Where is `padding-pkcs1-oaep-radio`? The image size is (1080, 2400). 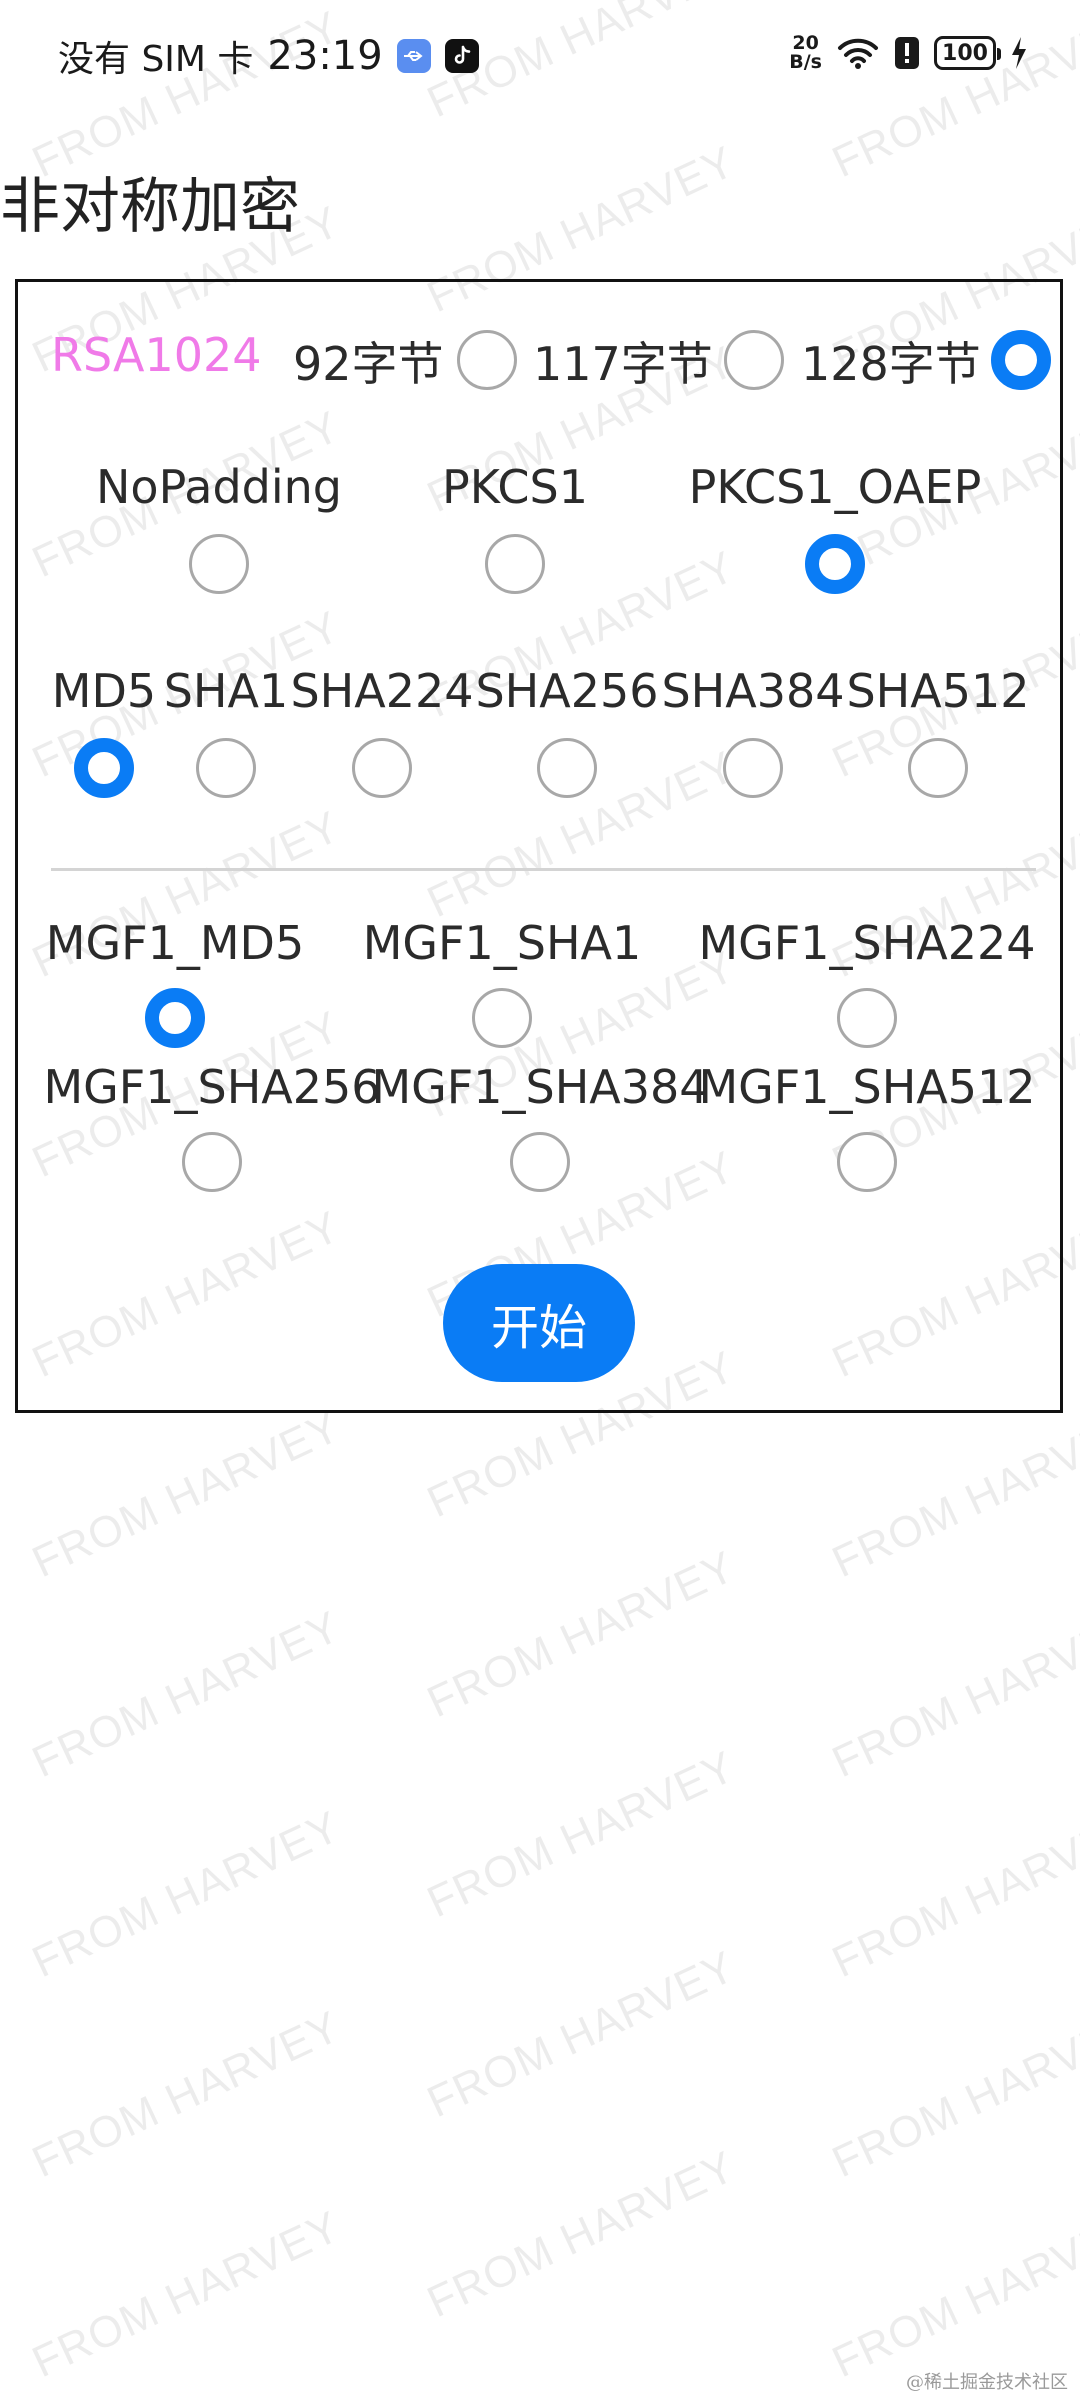
padding-pkcs1-oaep-radio is located at coordinates (835, 564).